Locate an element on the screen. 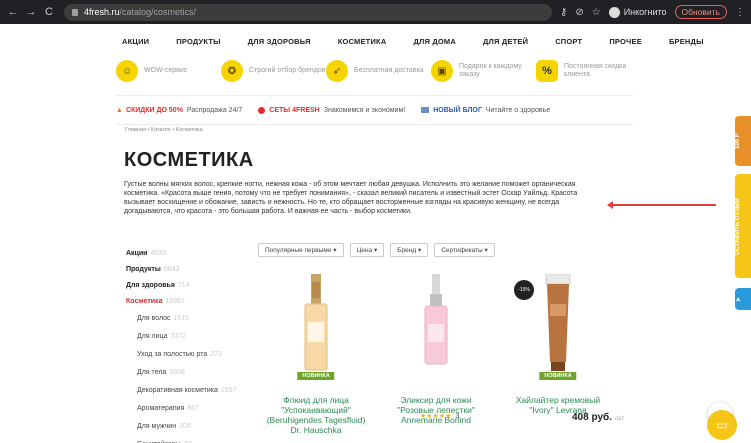  filter-dropdown: Цена ▾ is located at coordinates (367, 250).